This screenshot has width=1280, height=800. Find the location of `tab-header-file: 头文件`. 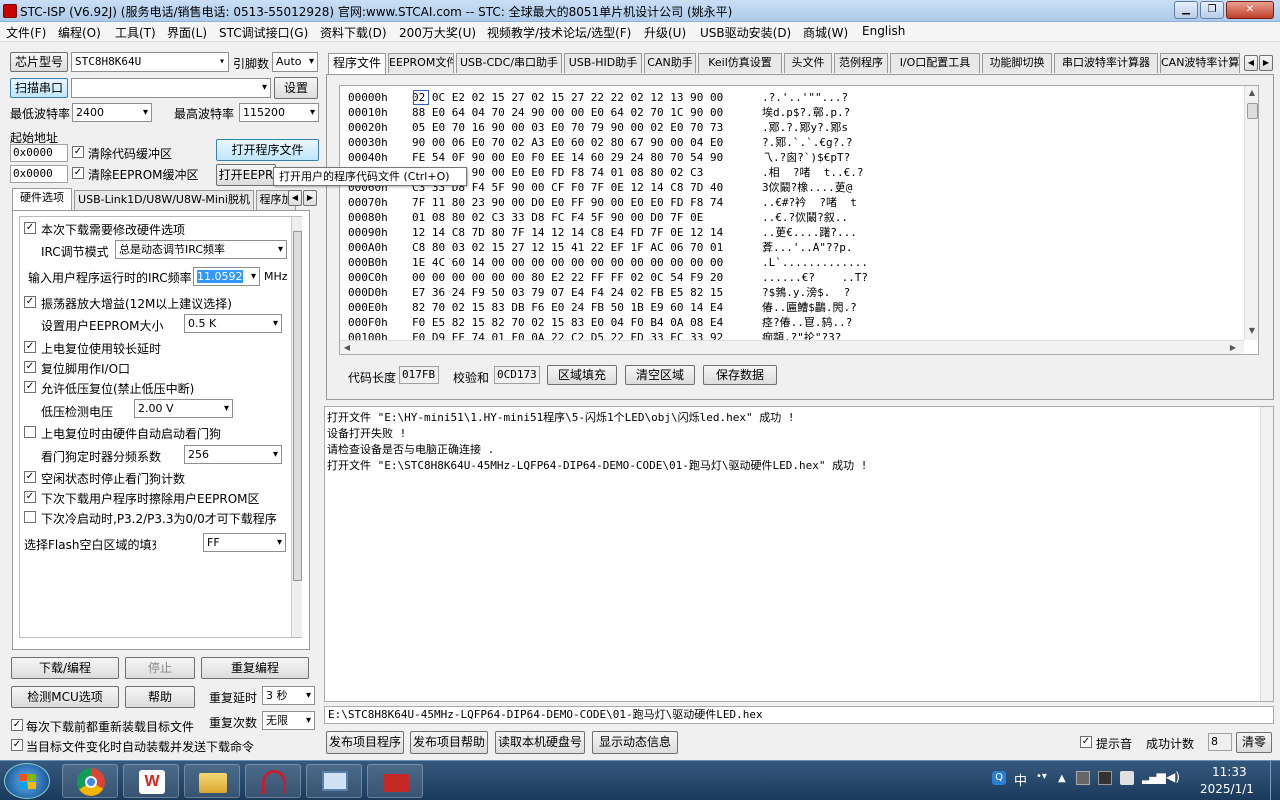

tab-header-file: 头文件 is located at coordinates (808, 63).